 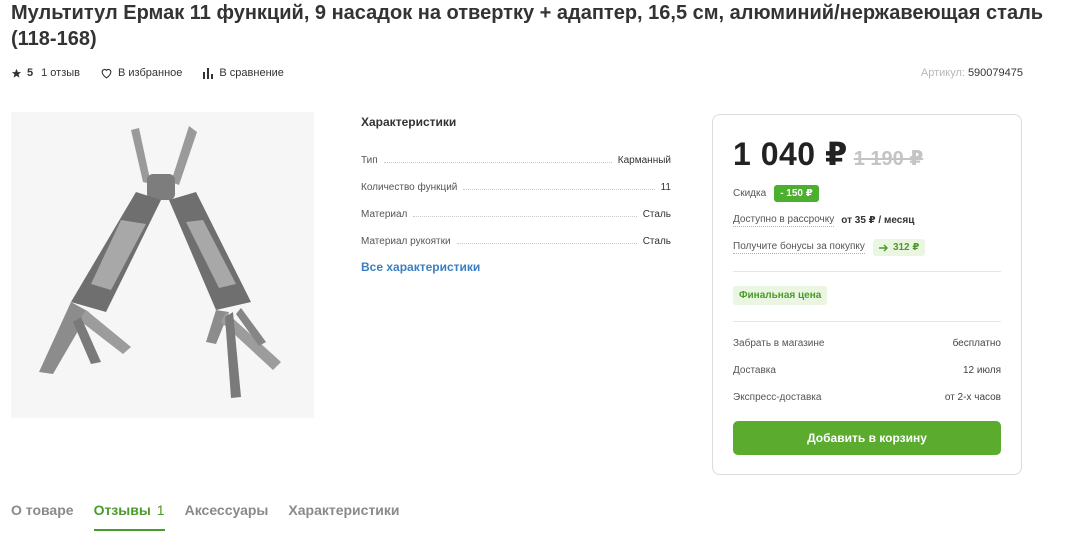 I want to click on delivery-value: 12 июля, so click(x=981, y=370).